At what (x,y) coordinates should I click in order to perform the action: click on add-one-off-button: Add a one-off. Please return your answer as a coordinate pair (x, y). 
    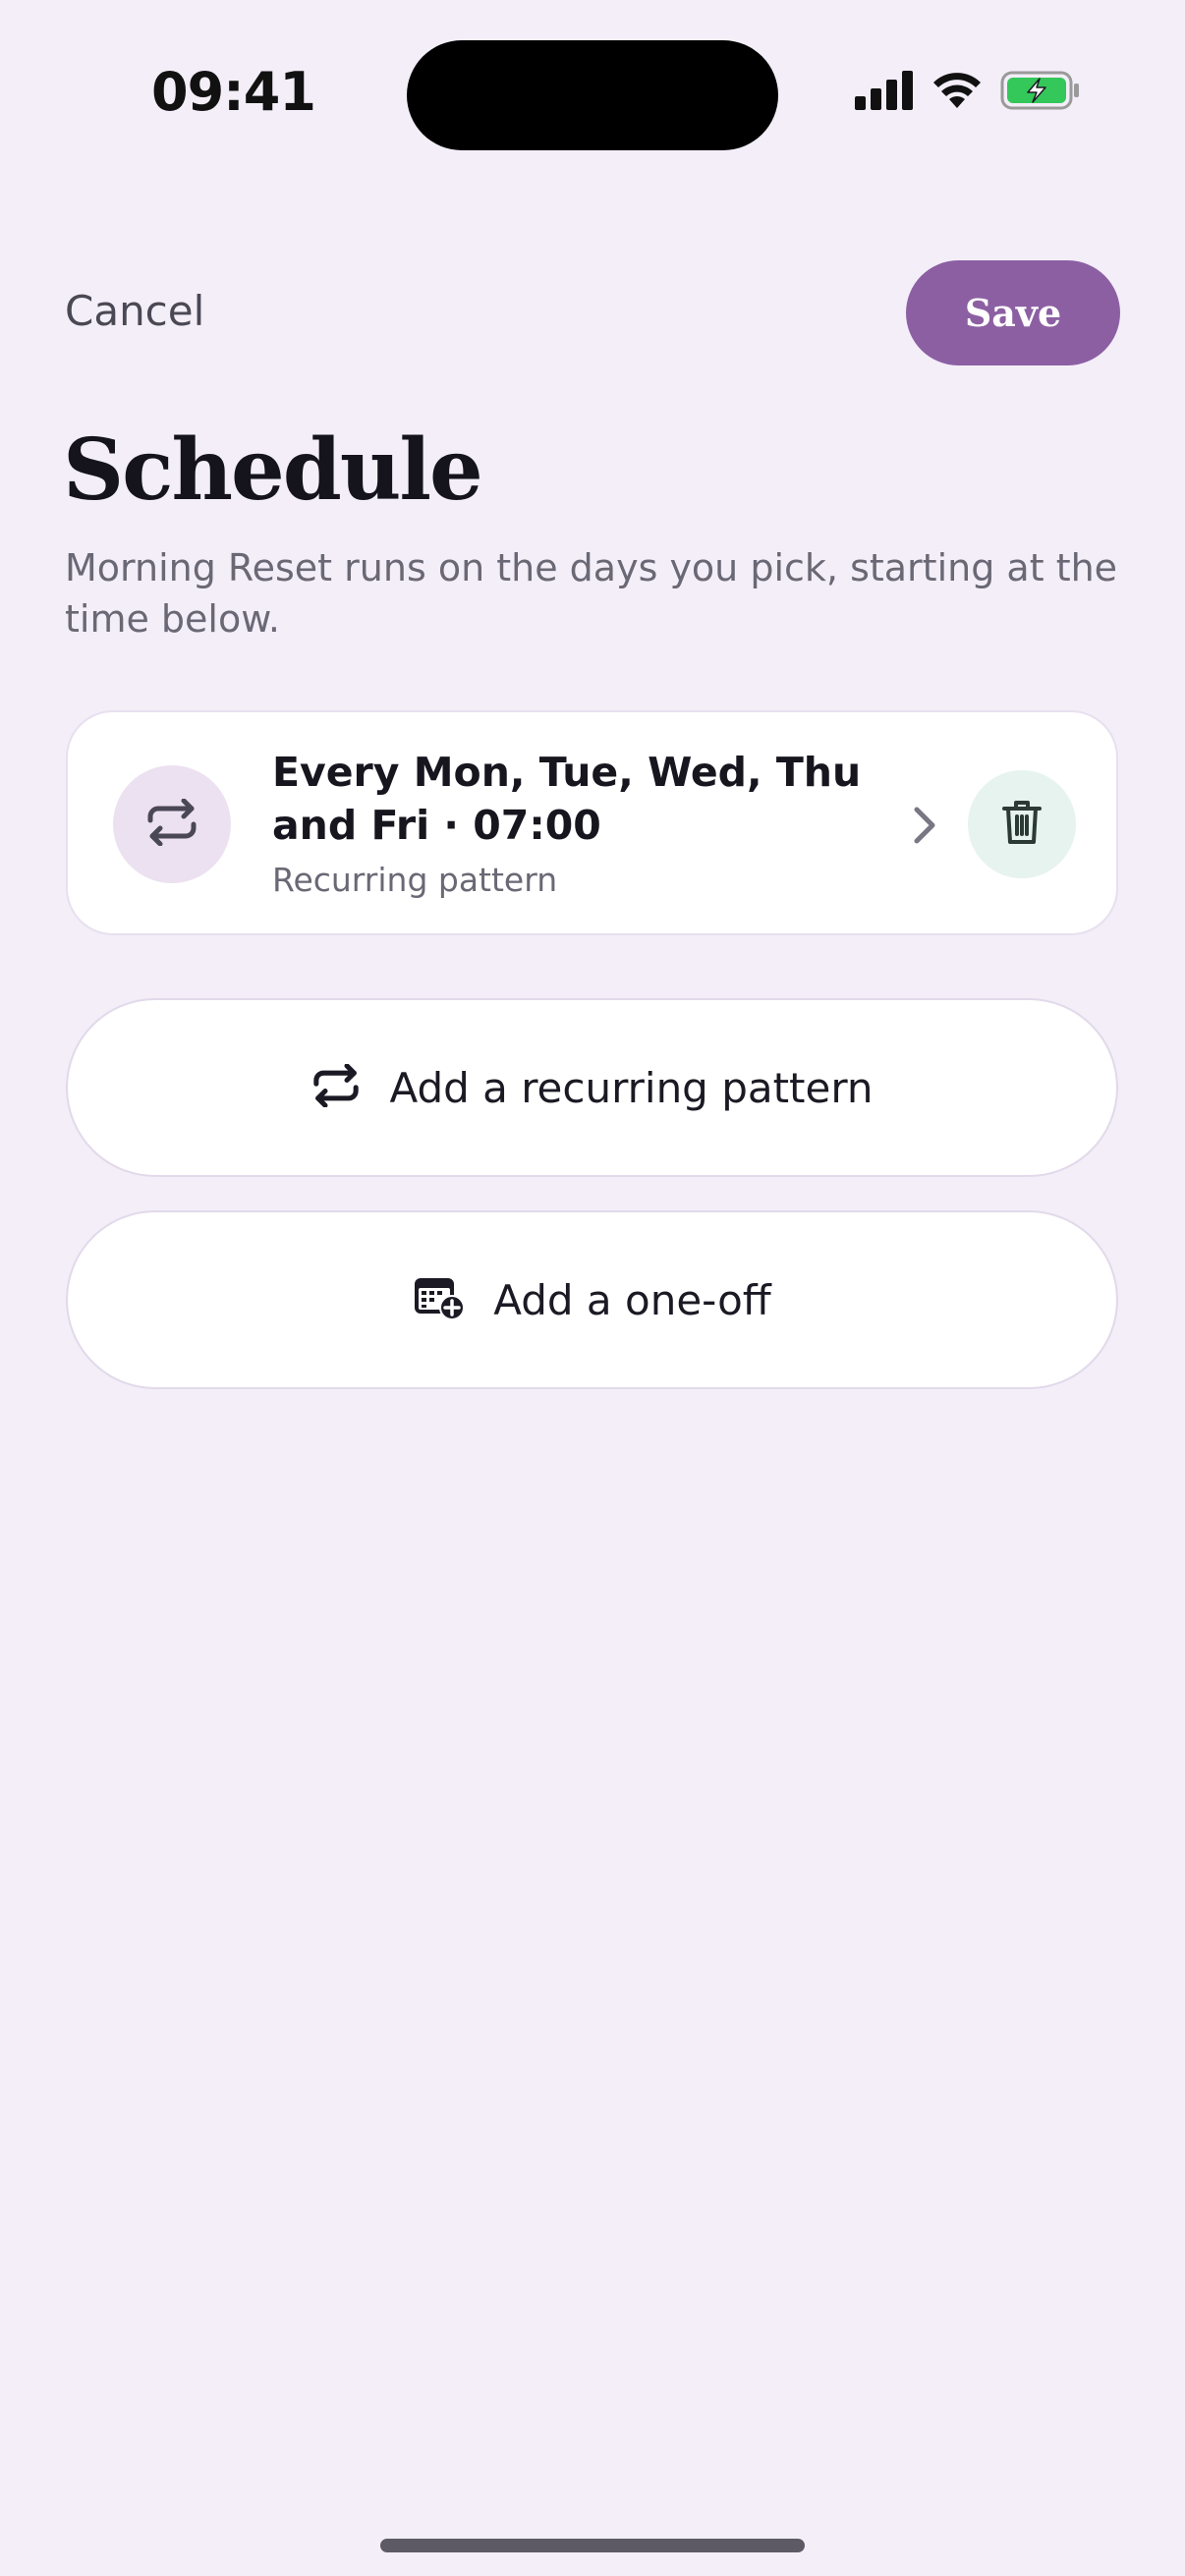
    Looking at the image, I should click on (592, 1299).